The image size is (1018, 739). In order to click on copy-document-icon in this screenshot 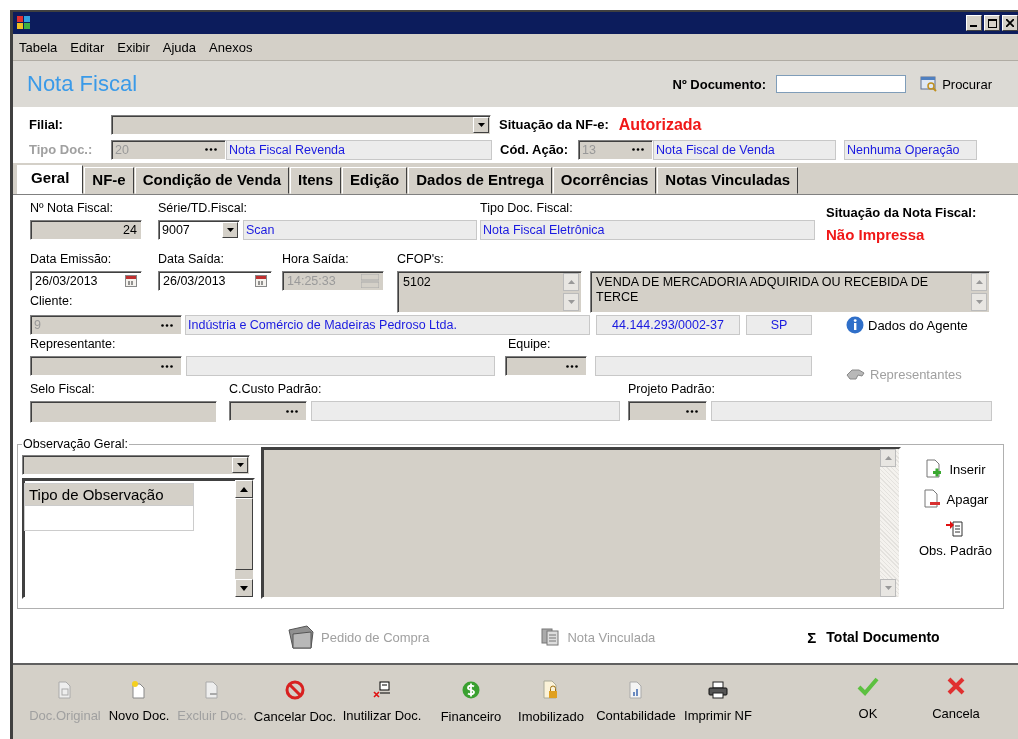, I will do `click(65, 690)`.